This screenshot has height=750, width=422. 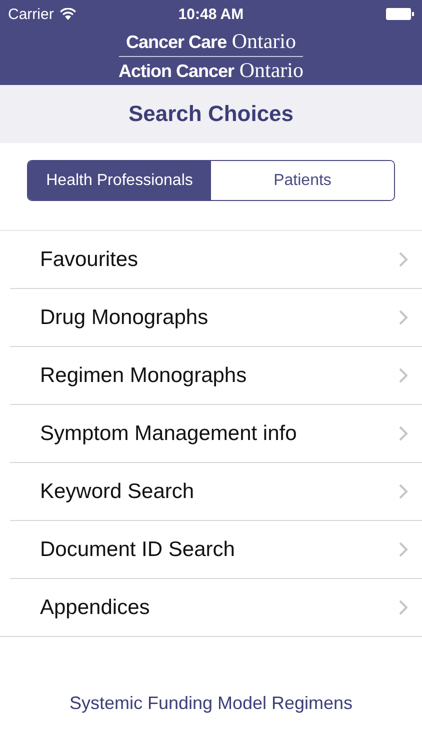 I want to click on carrier-label: Carrier, so click(x=31, y=14).